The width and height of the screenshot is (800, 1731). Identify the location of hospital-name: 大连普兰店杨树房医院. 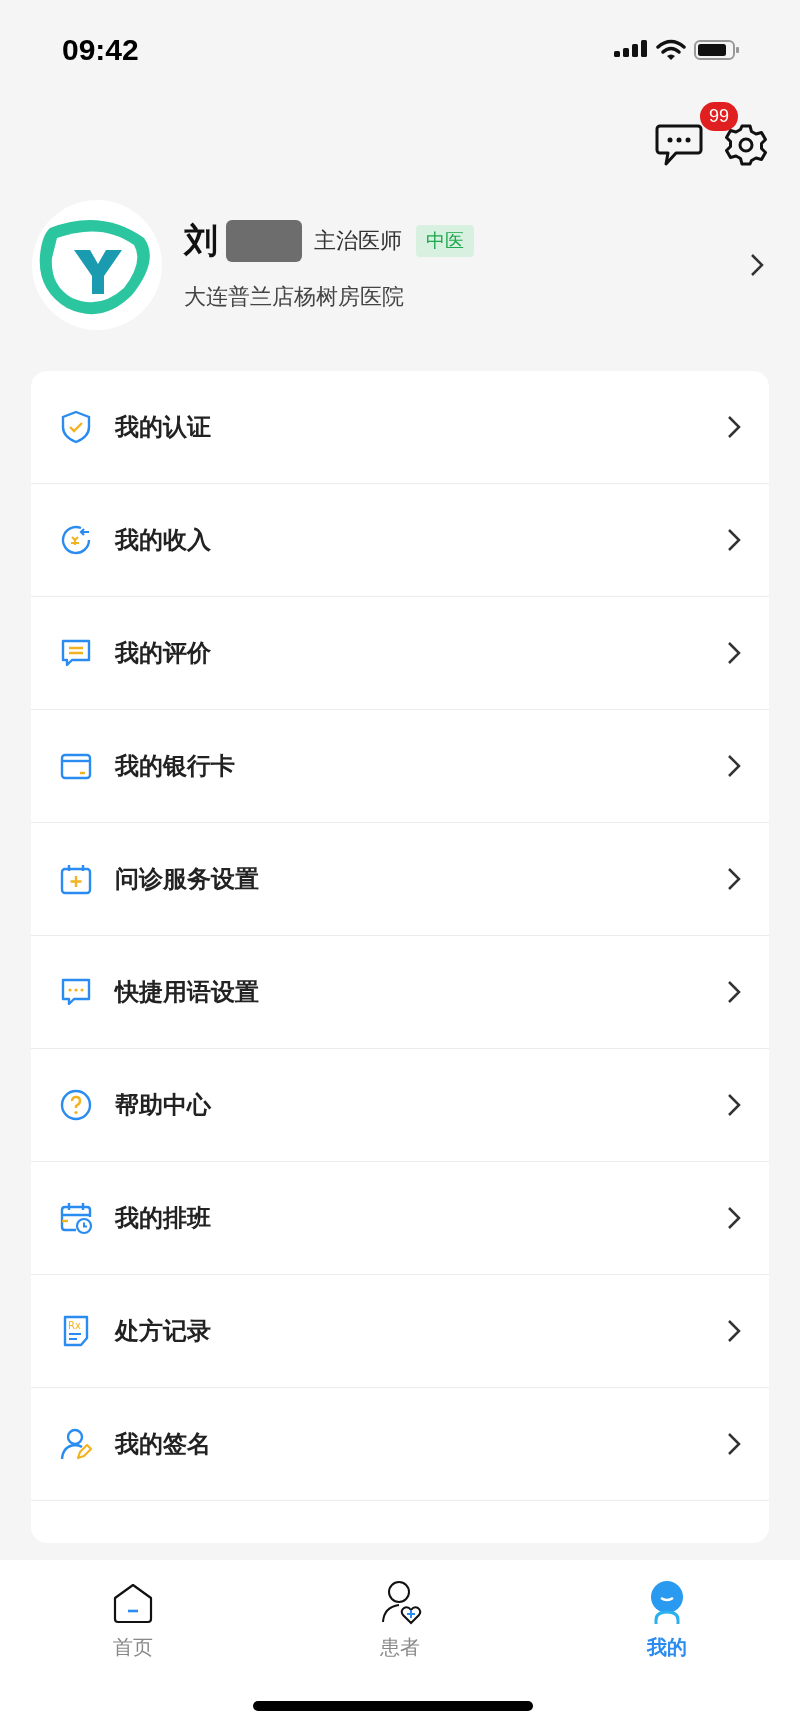
(294, 297).